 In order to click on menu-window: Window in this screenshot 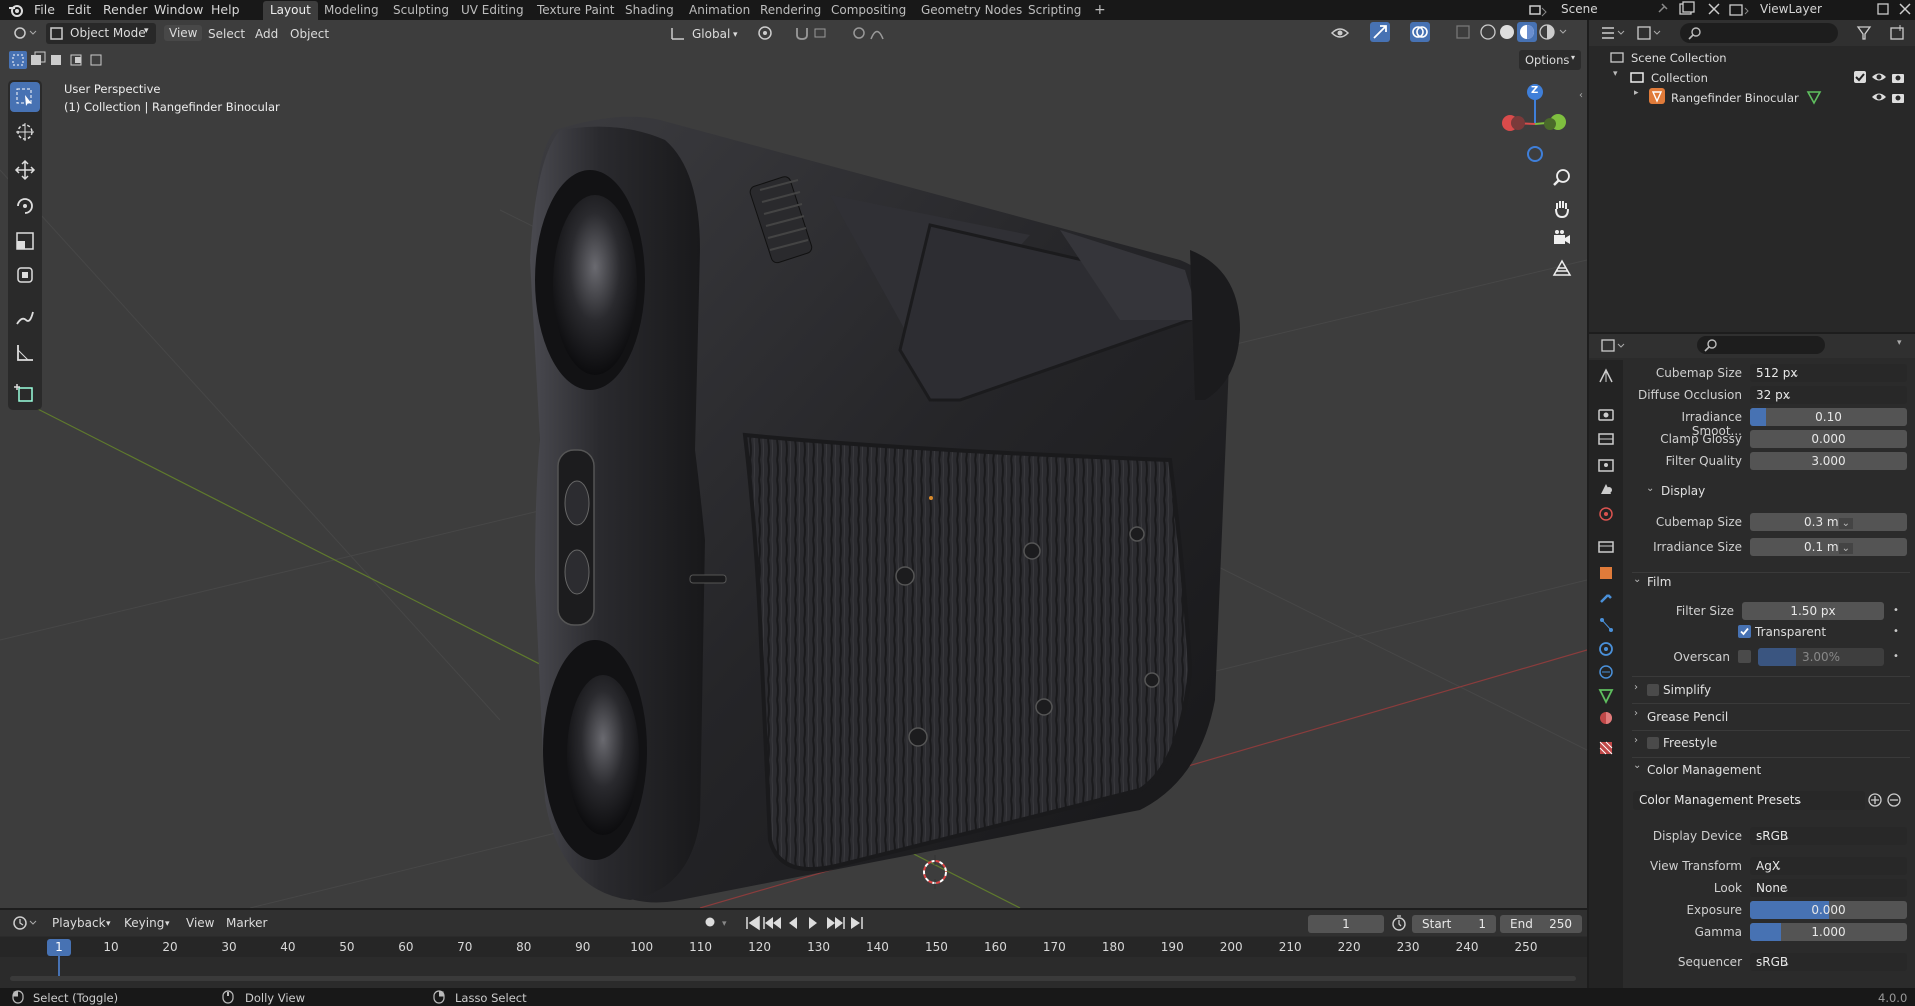, I will do `click(178, 9)`.